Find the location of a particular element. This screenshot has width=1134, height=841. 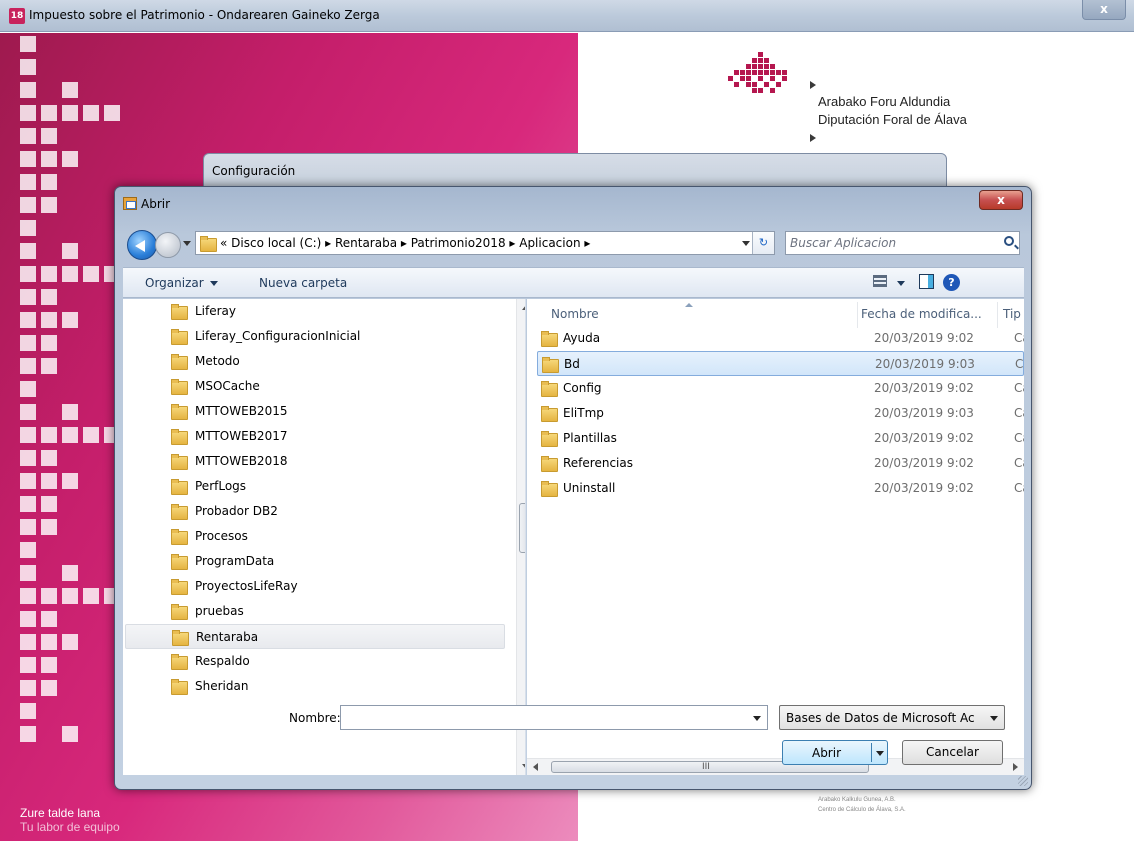

tree-item: Liferay_ConfiguracionInicial is located at coordinates (315, 336).